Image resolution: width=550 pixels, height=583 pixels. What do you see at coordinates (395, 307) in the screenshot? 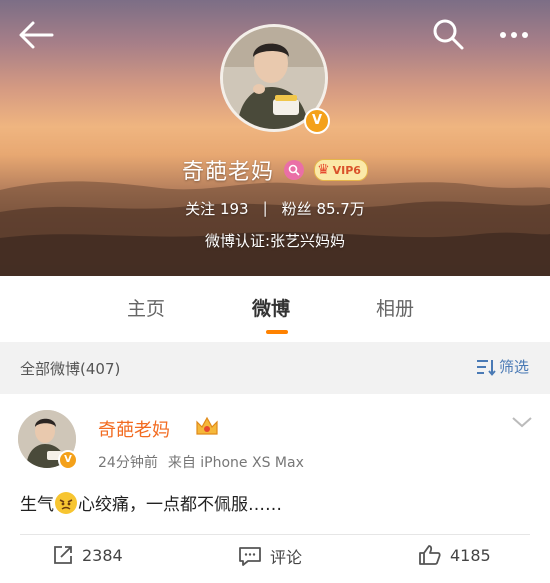
I see `tab-album: 相册` at bounding box center [395, 307].